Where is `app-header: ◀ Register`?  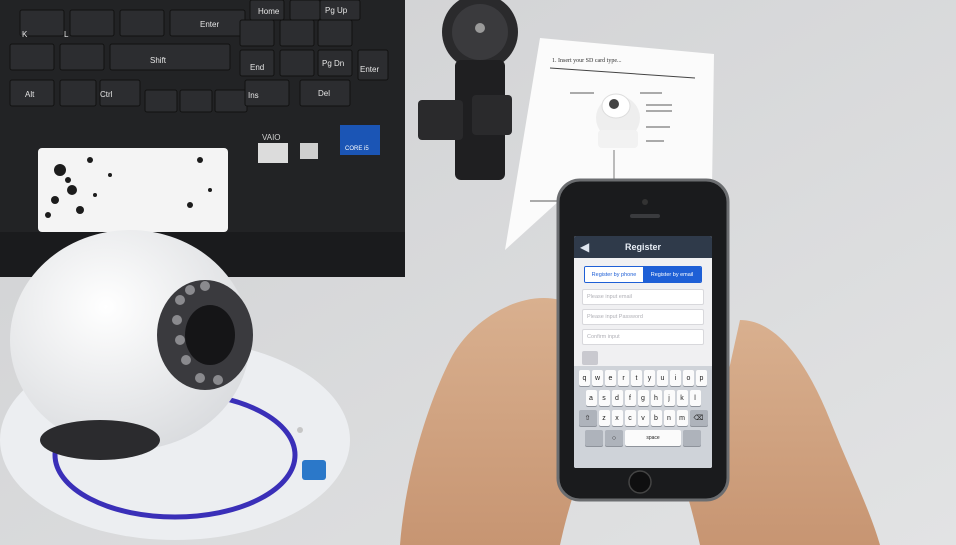 app-header: ◀ Register is located at coordinates (643, 247).